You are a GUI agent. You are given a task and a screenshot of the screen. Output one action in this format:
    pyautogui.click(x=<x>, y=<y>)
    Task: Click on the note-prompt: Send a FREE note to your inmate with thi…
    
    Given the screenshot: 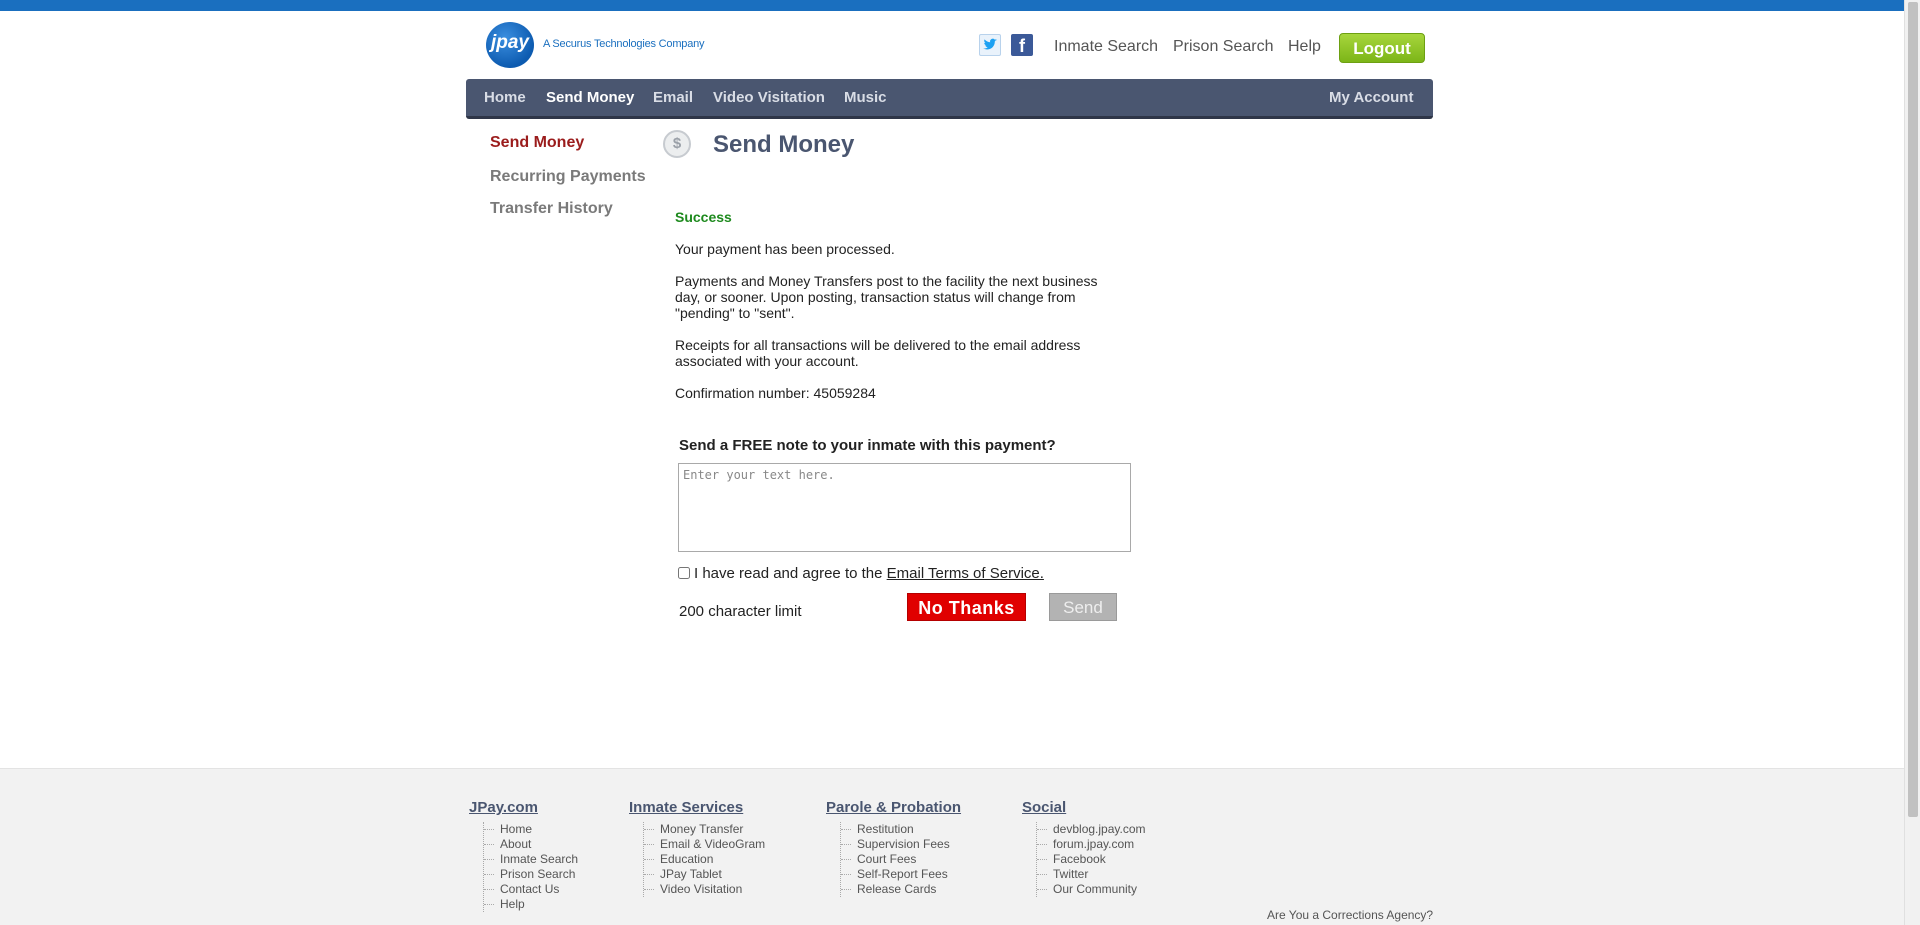 What is the action you would take?
    pyautogui.click(x=867, y=445)
    